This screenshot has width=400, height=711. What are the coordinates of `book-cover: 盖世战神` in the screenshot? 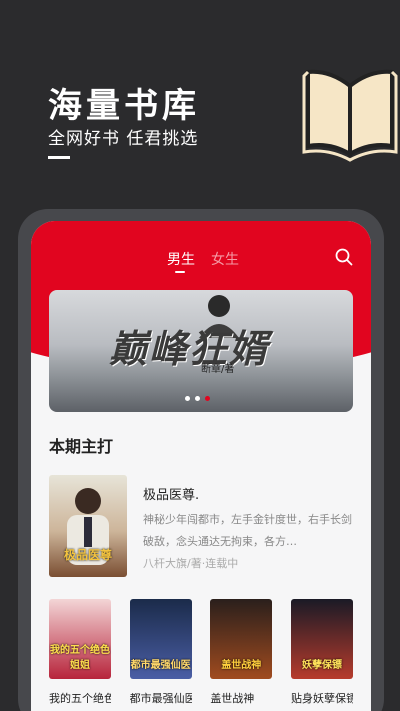 It's located at (241, 639).